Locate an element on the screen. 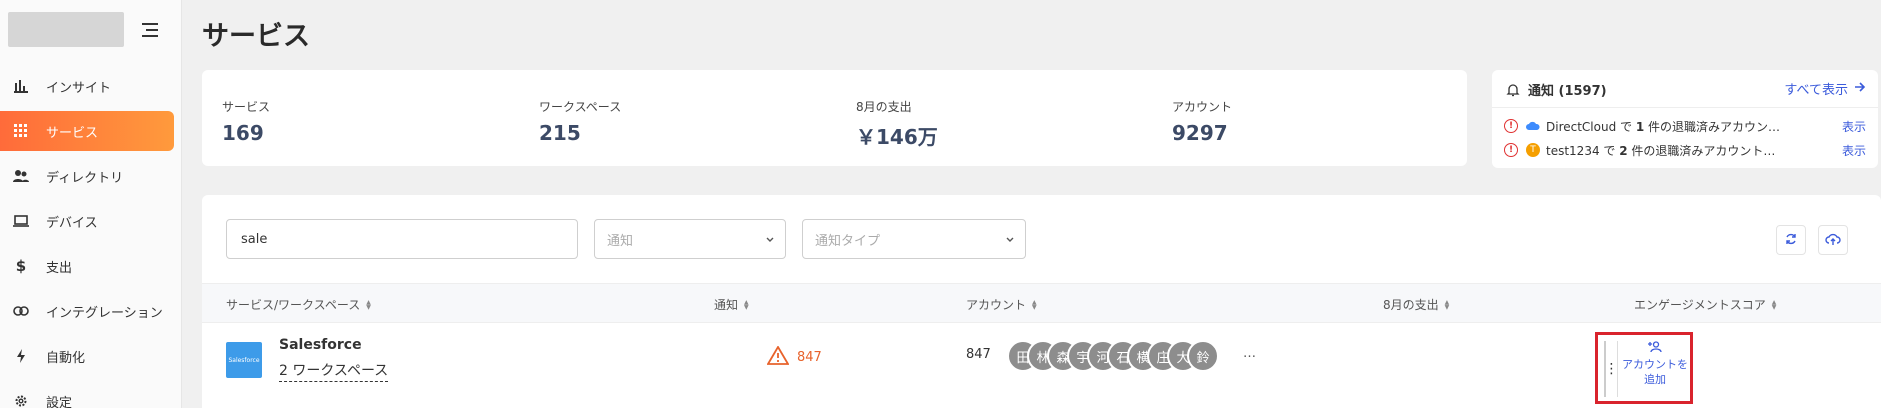 The image size is (1881, 408). column-header-notification: 通知 ▲ ▼ is located at coordinates (731, 304).